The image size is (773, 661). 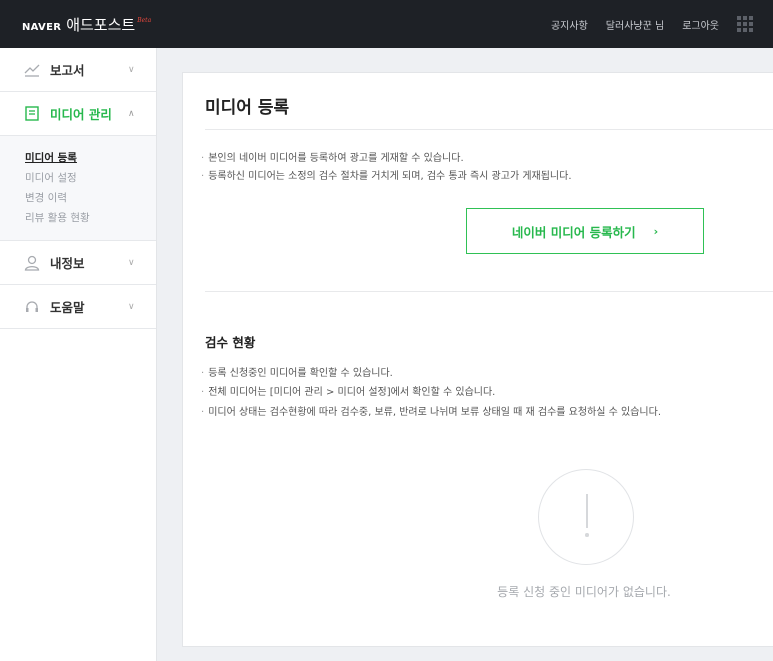 I want to click on intro-text: 본인의 네이버 미디어를 등록하여 광고를 게재할 수 있습니다., so click(x=332, y=159).